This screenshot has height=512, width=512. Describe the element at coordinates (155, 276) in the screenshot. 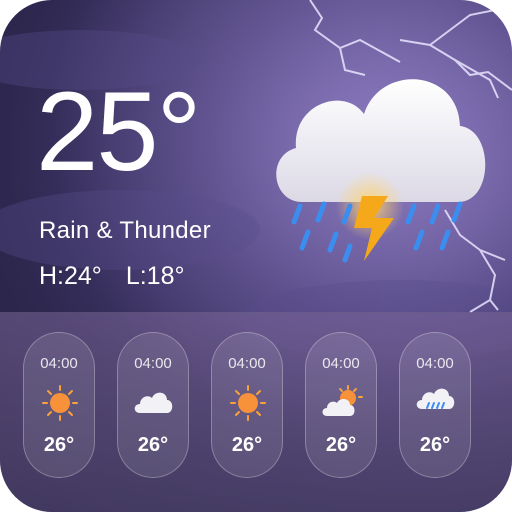

I see `low-temperature: L:18°` at that location.